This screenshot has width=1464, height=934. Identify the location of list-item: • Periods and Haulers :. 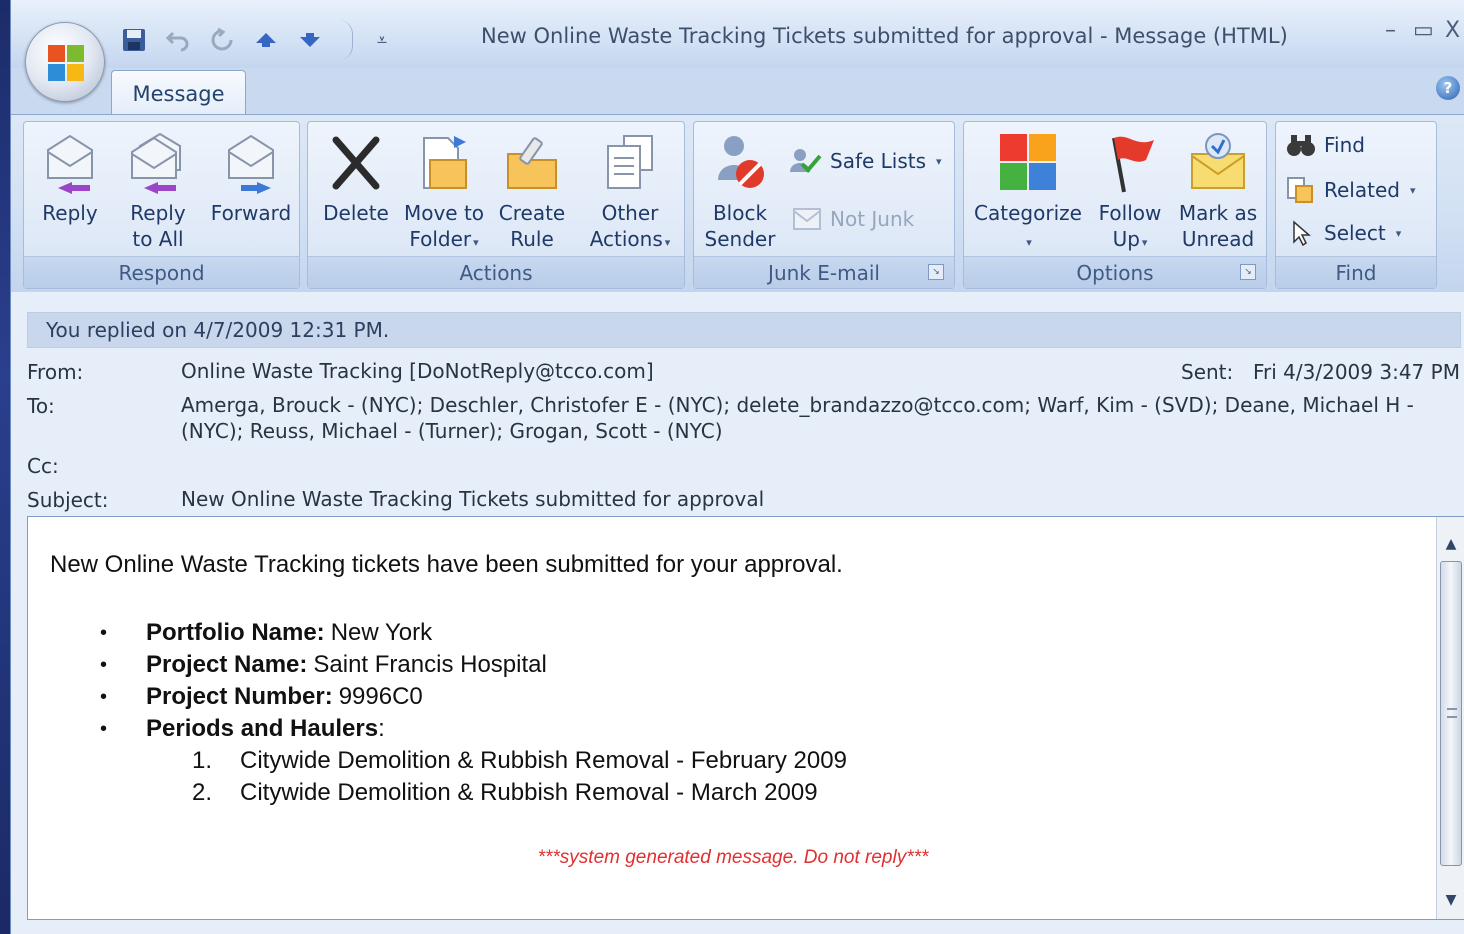
(242, 728).